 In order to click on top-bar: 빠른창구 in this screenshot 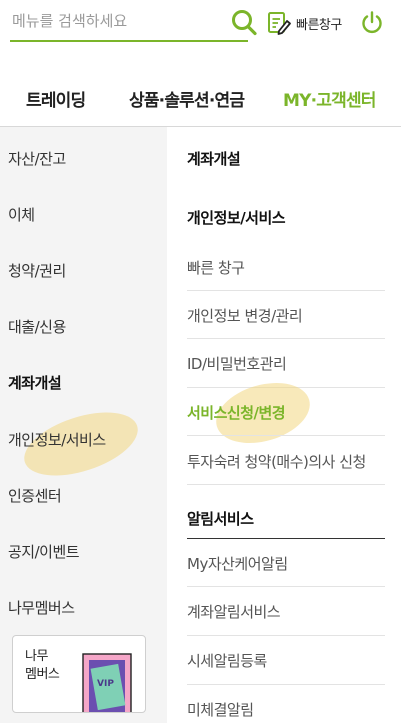, I will do `click(200, 28)`.